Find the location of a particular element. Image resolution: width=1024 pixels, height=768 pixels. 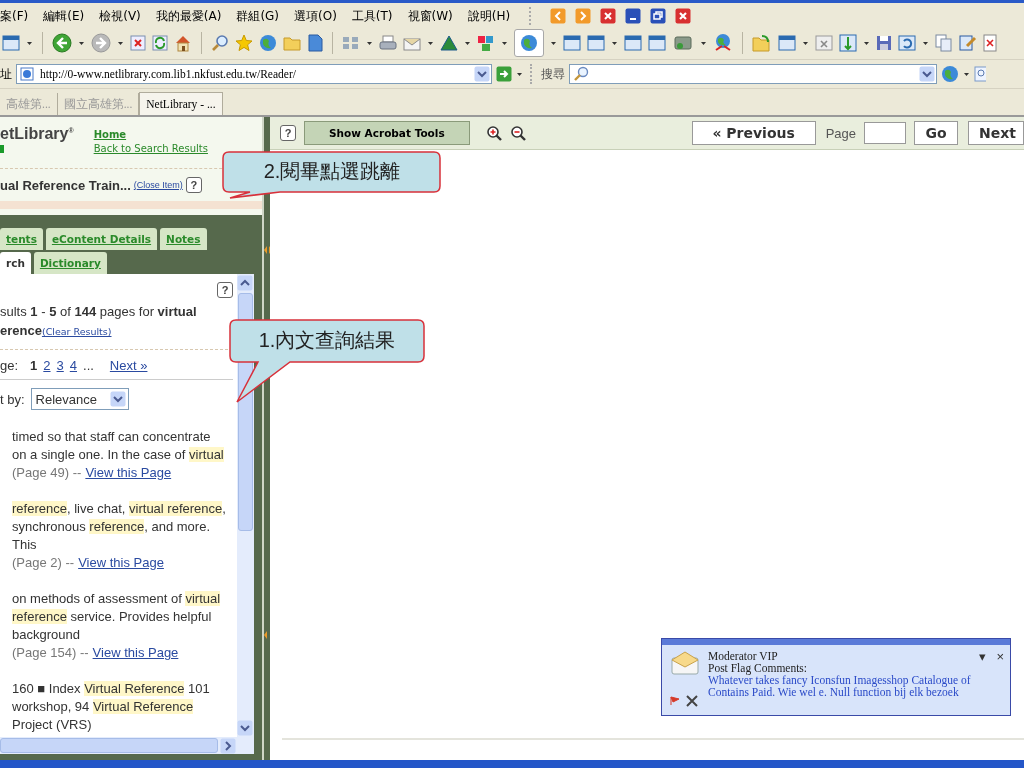

result-snippet: reference, live chat, virtual reference, synchronous reference, and more. This is located at coordinates (119, 527).